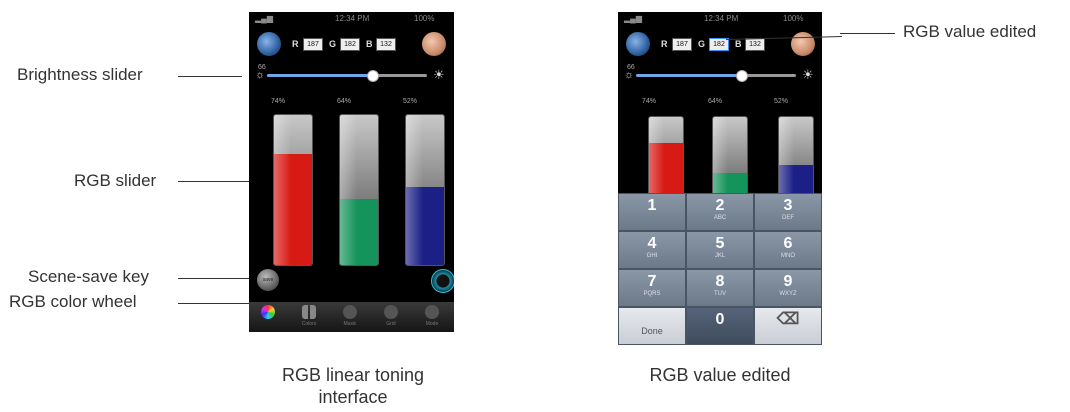 The image size is (1070, 412). What do you see at coordinates (268, 312) in the screenshot?
I see `tab-color-wheel` at bounding box center [268, 312].